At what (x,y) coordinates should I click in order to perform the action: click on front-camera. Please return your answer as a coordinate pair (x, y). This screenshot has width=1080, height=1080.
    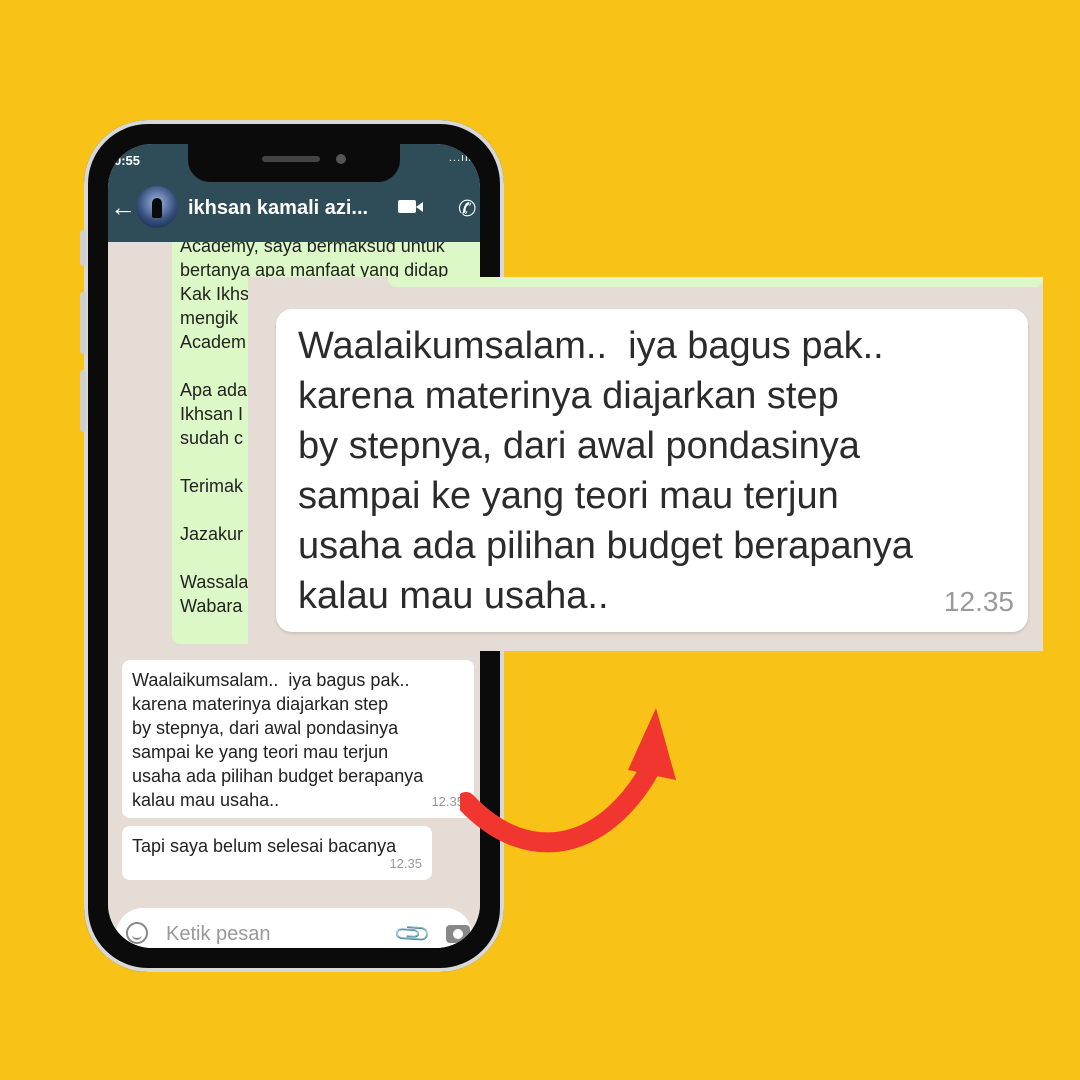
    Looking at the image, I should click on (341, 159).